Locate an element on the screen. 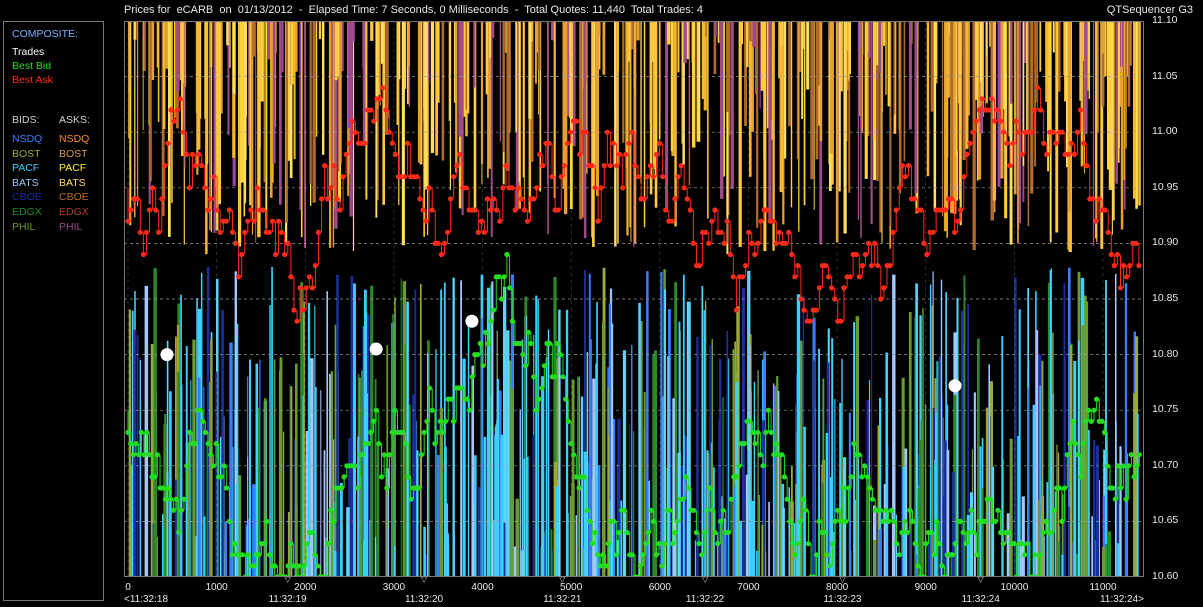 This screenshot has width=1203, height=607. app-name: QTSequencer G3 is located at coordinates (1149, 10).